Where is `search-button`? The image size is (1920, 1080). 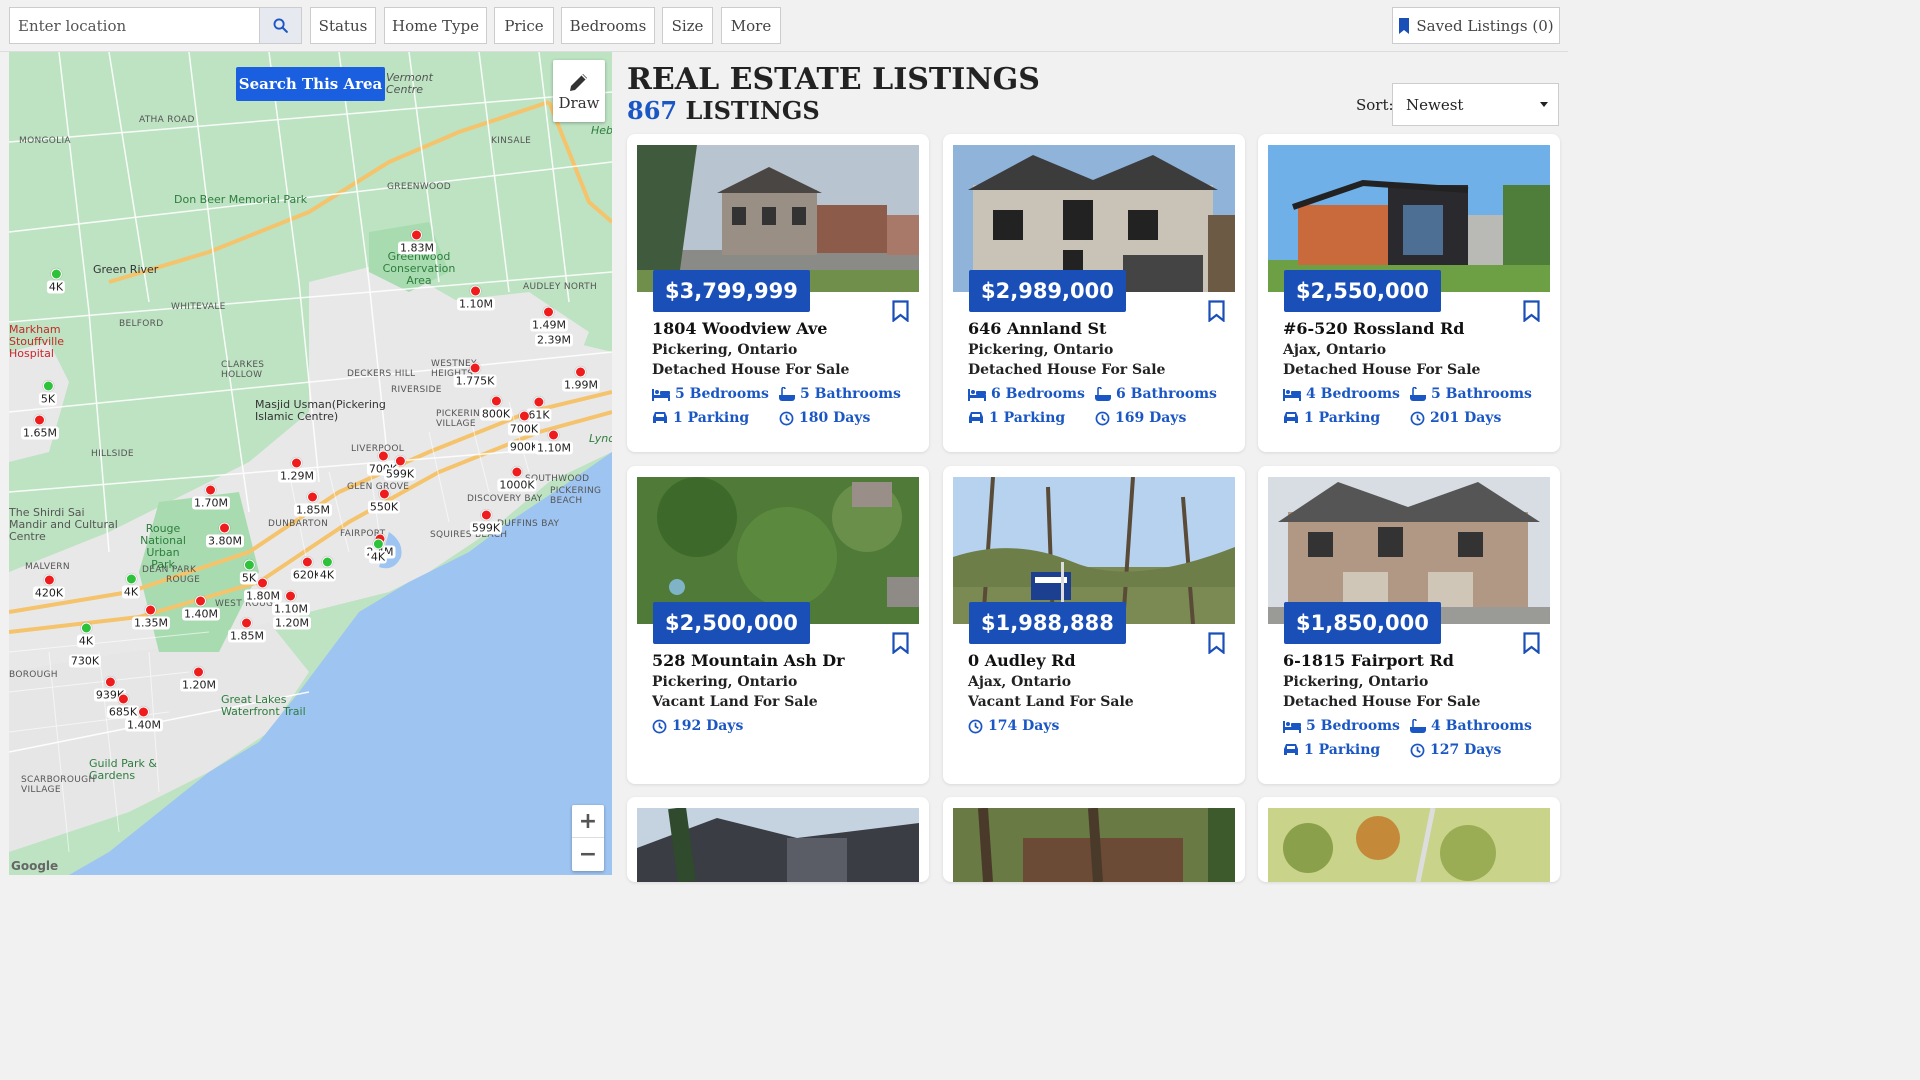
search-button is located at coordinates (280, 25).